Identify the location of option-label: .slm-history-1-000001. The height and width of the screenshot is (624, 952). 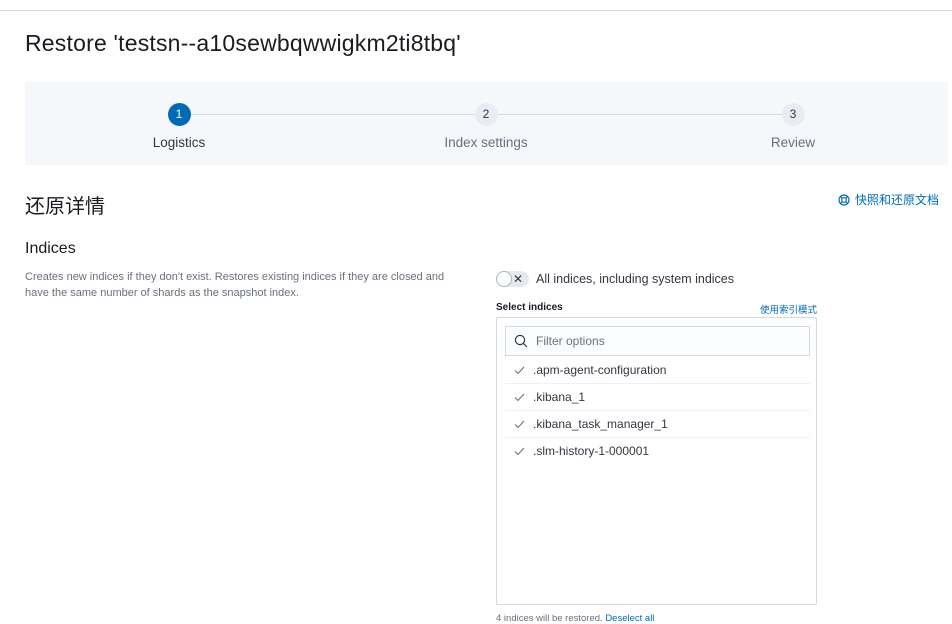
(591, 451).